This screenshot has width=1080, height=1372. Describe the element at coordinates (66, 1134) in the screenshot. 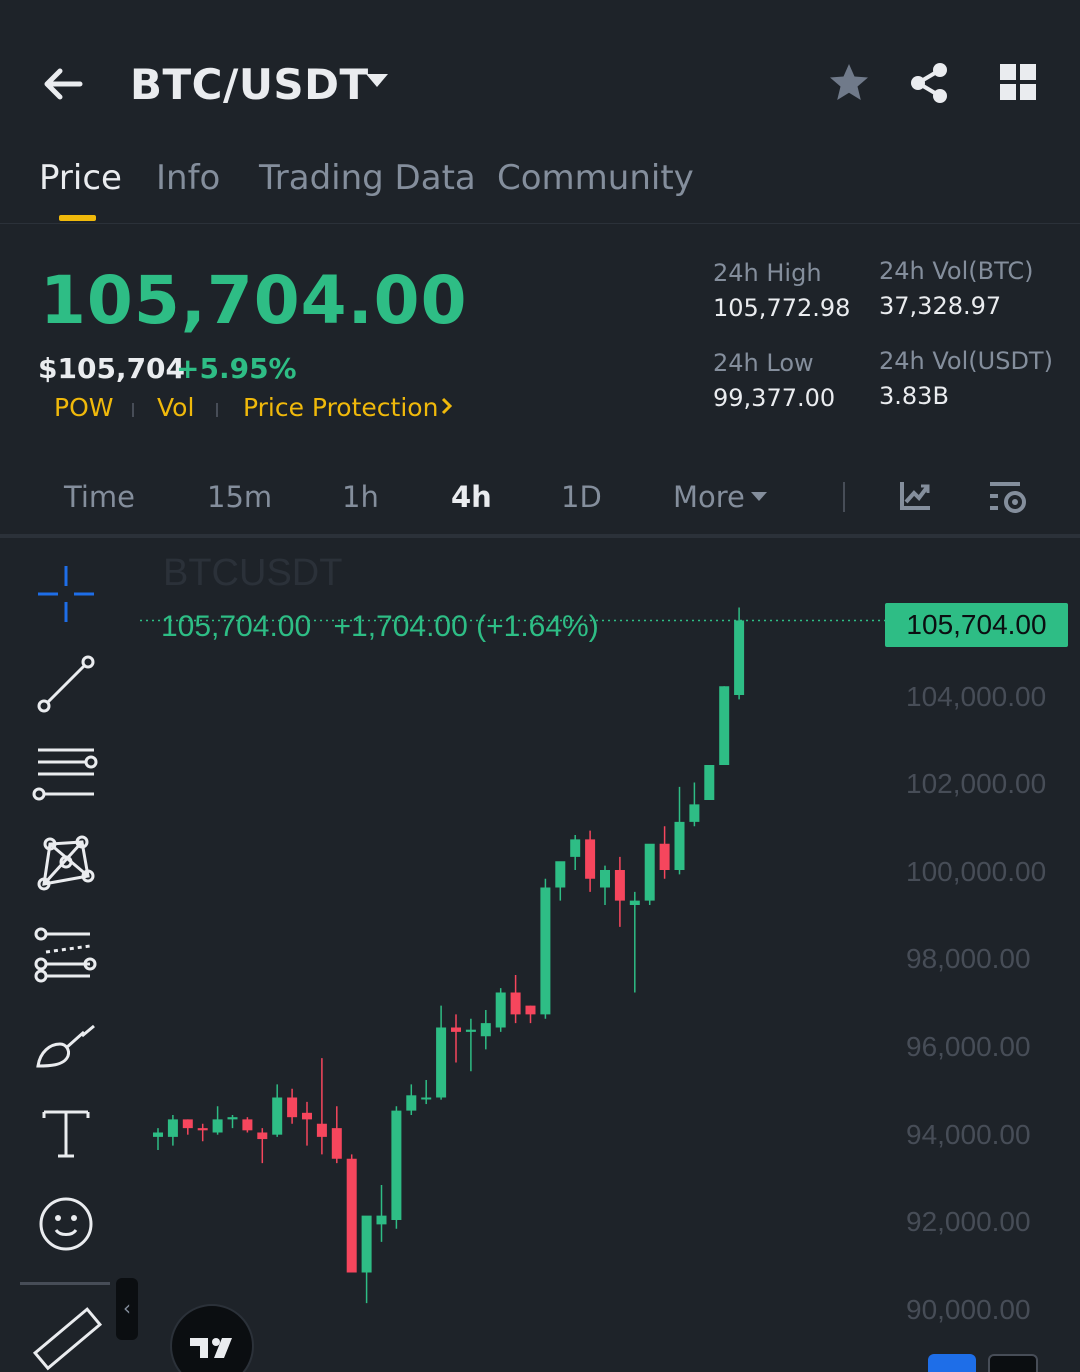

I see `text-tool-icon` at that location.